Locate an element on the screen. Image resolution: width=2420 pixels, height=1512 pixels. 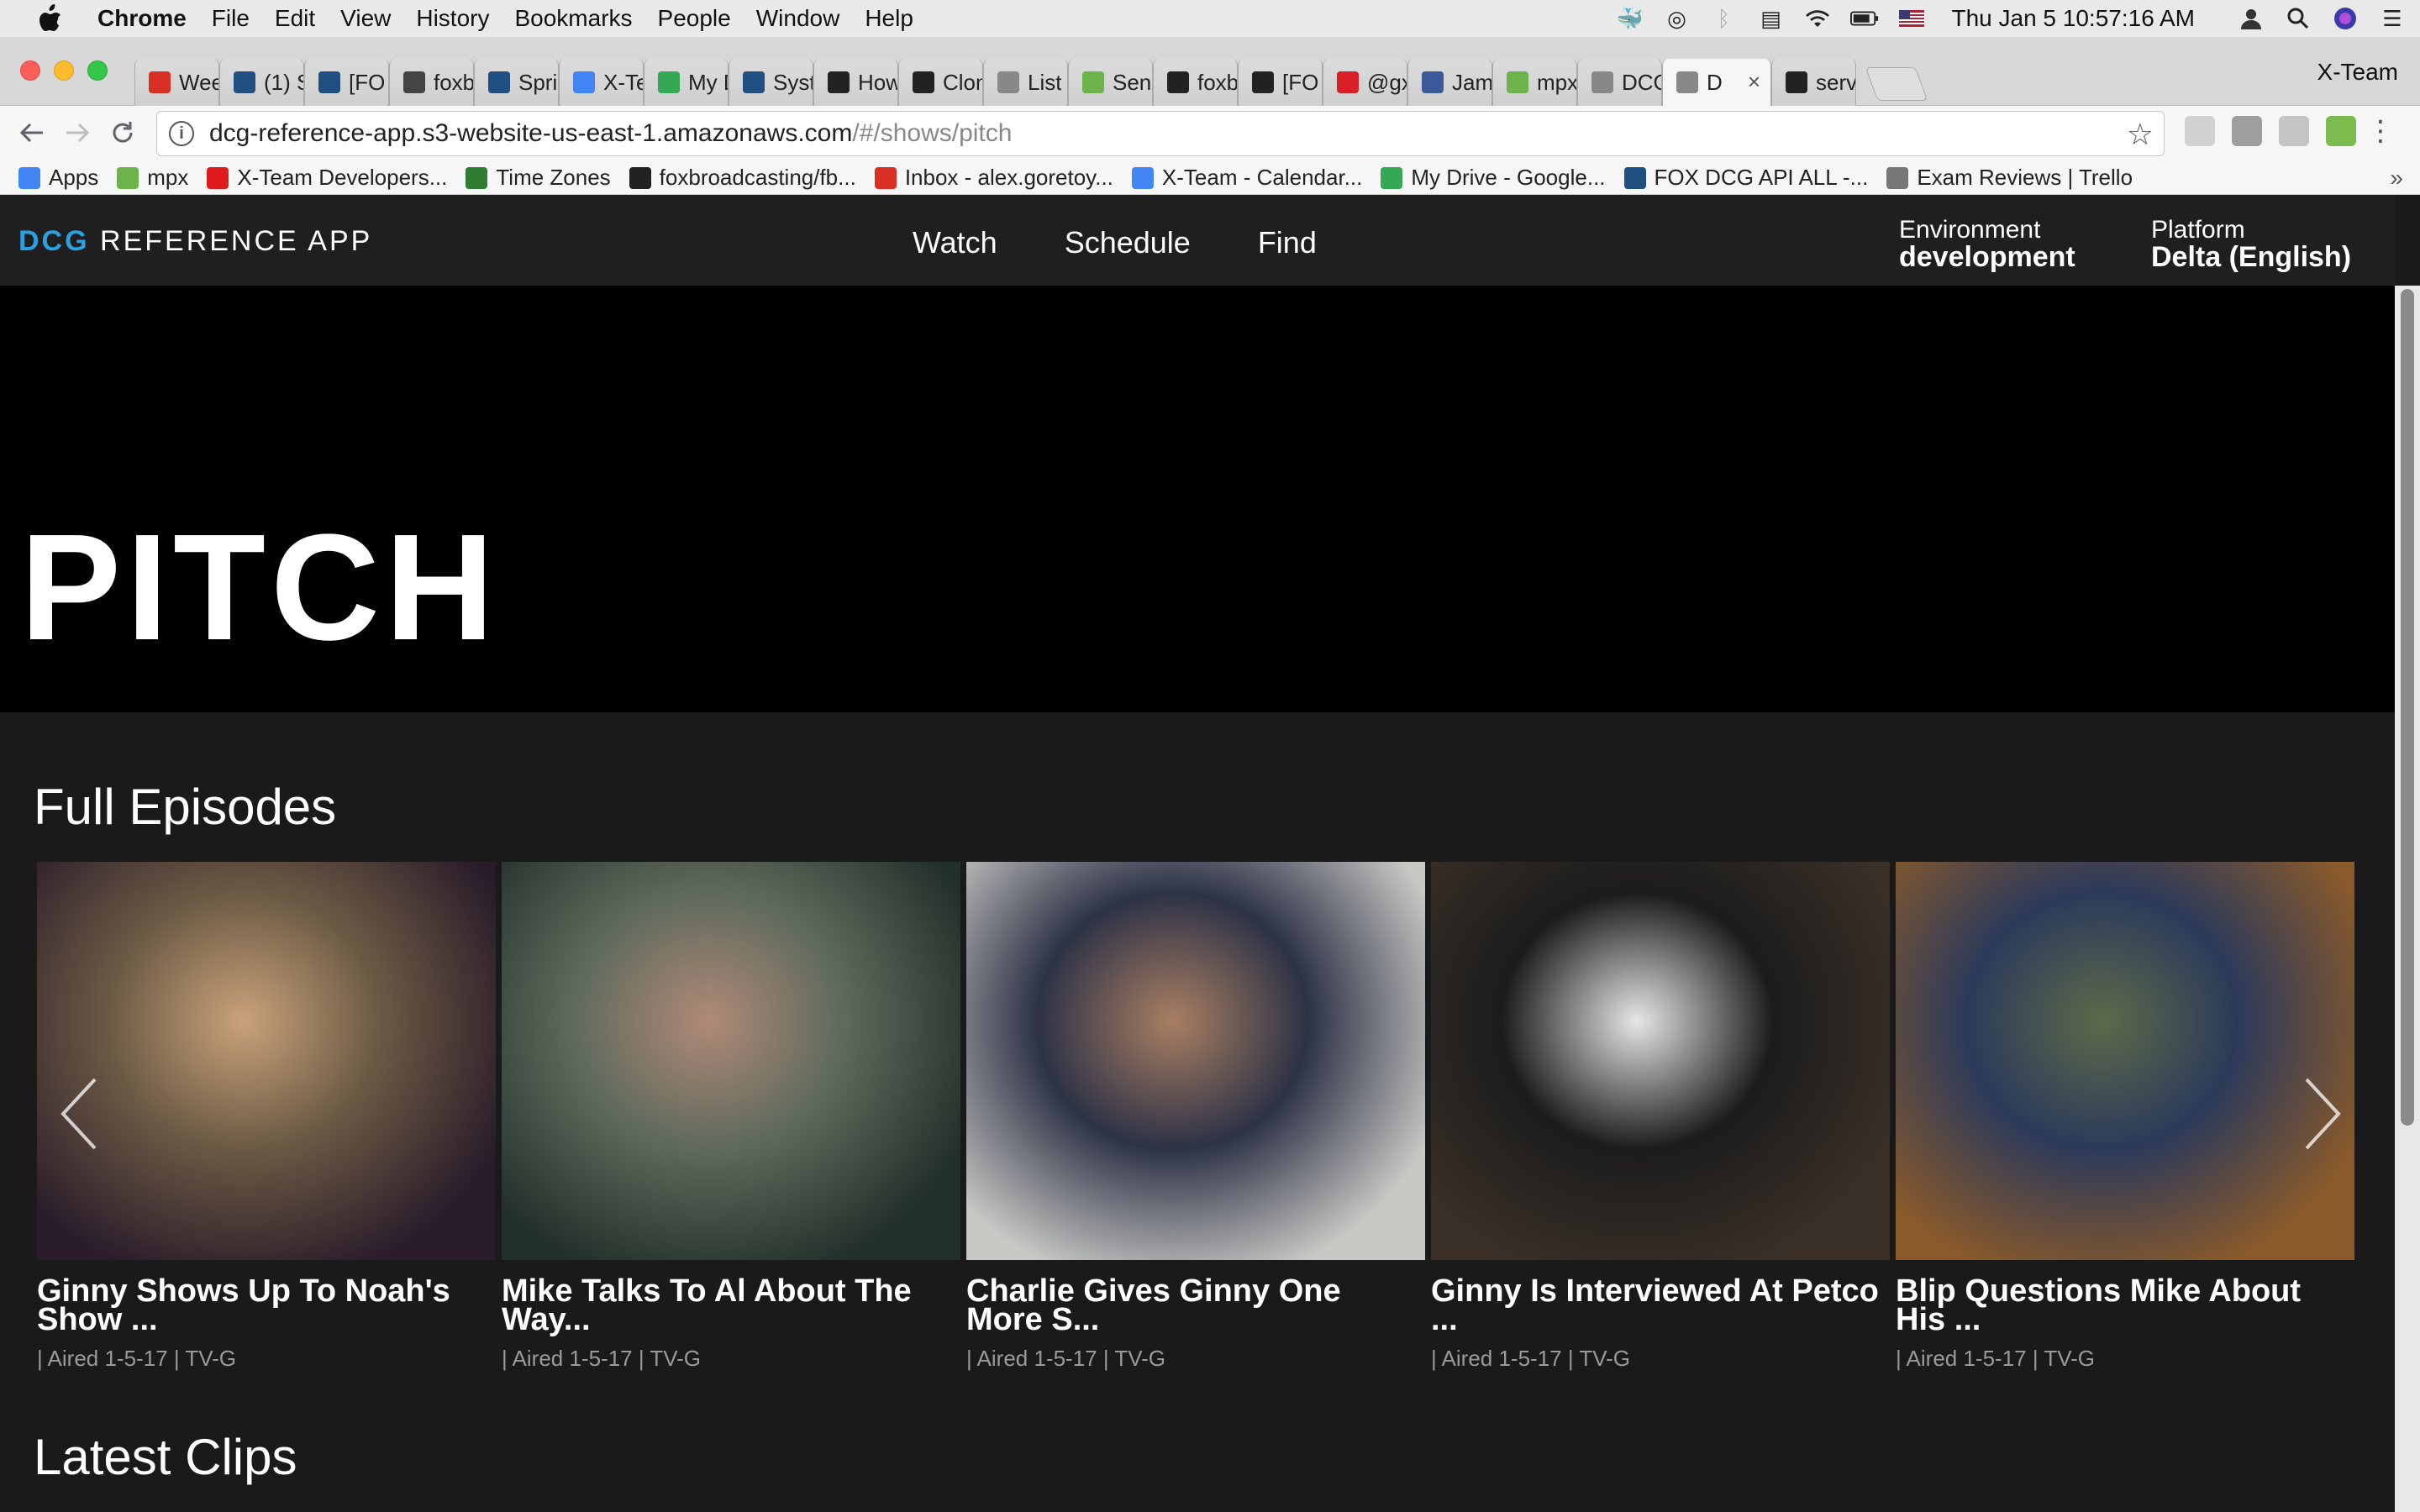
more-bookmarks-icon: » is located at coordinates (2396, 178).